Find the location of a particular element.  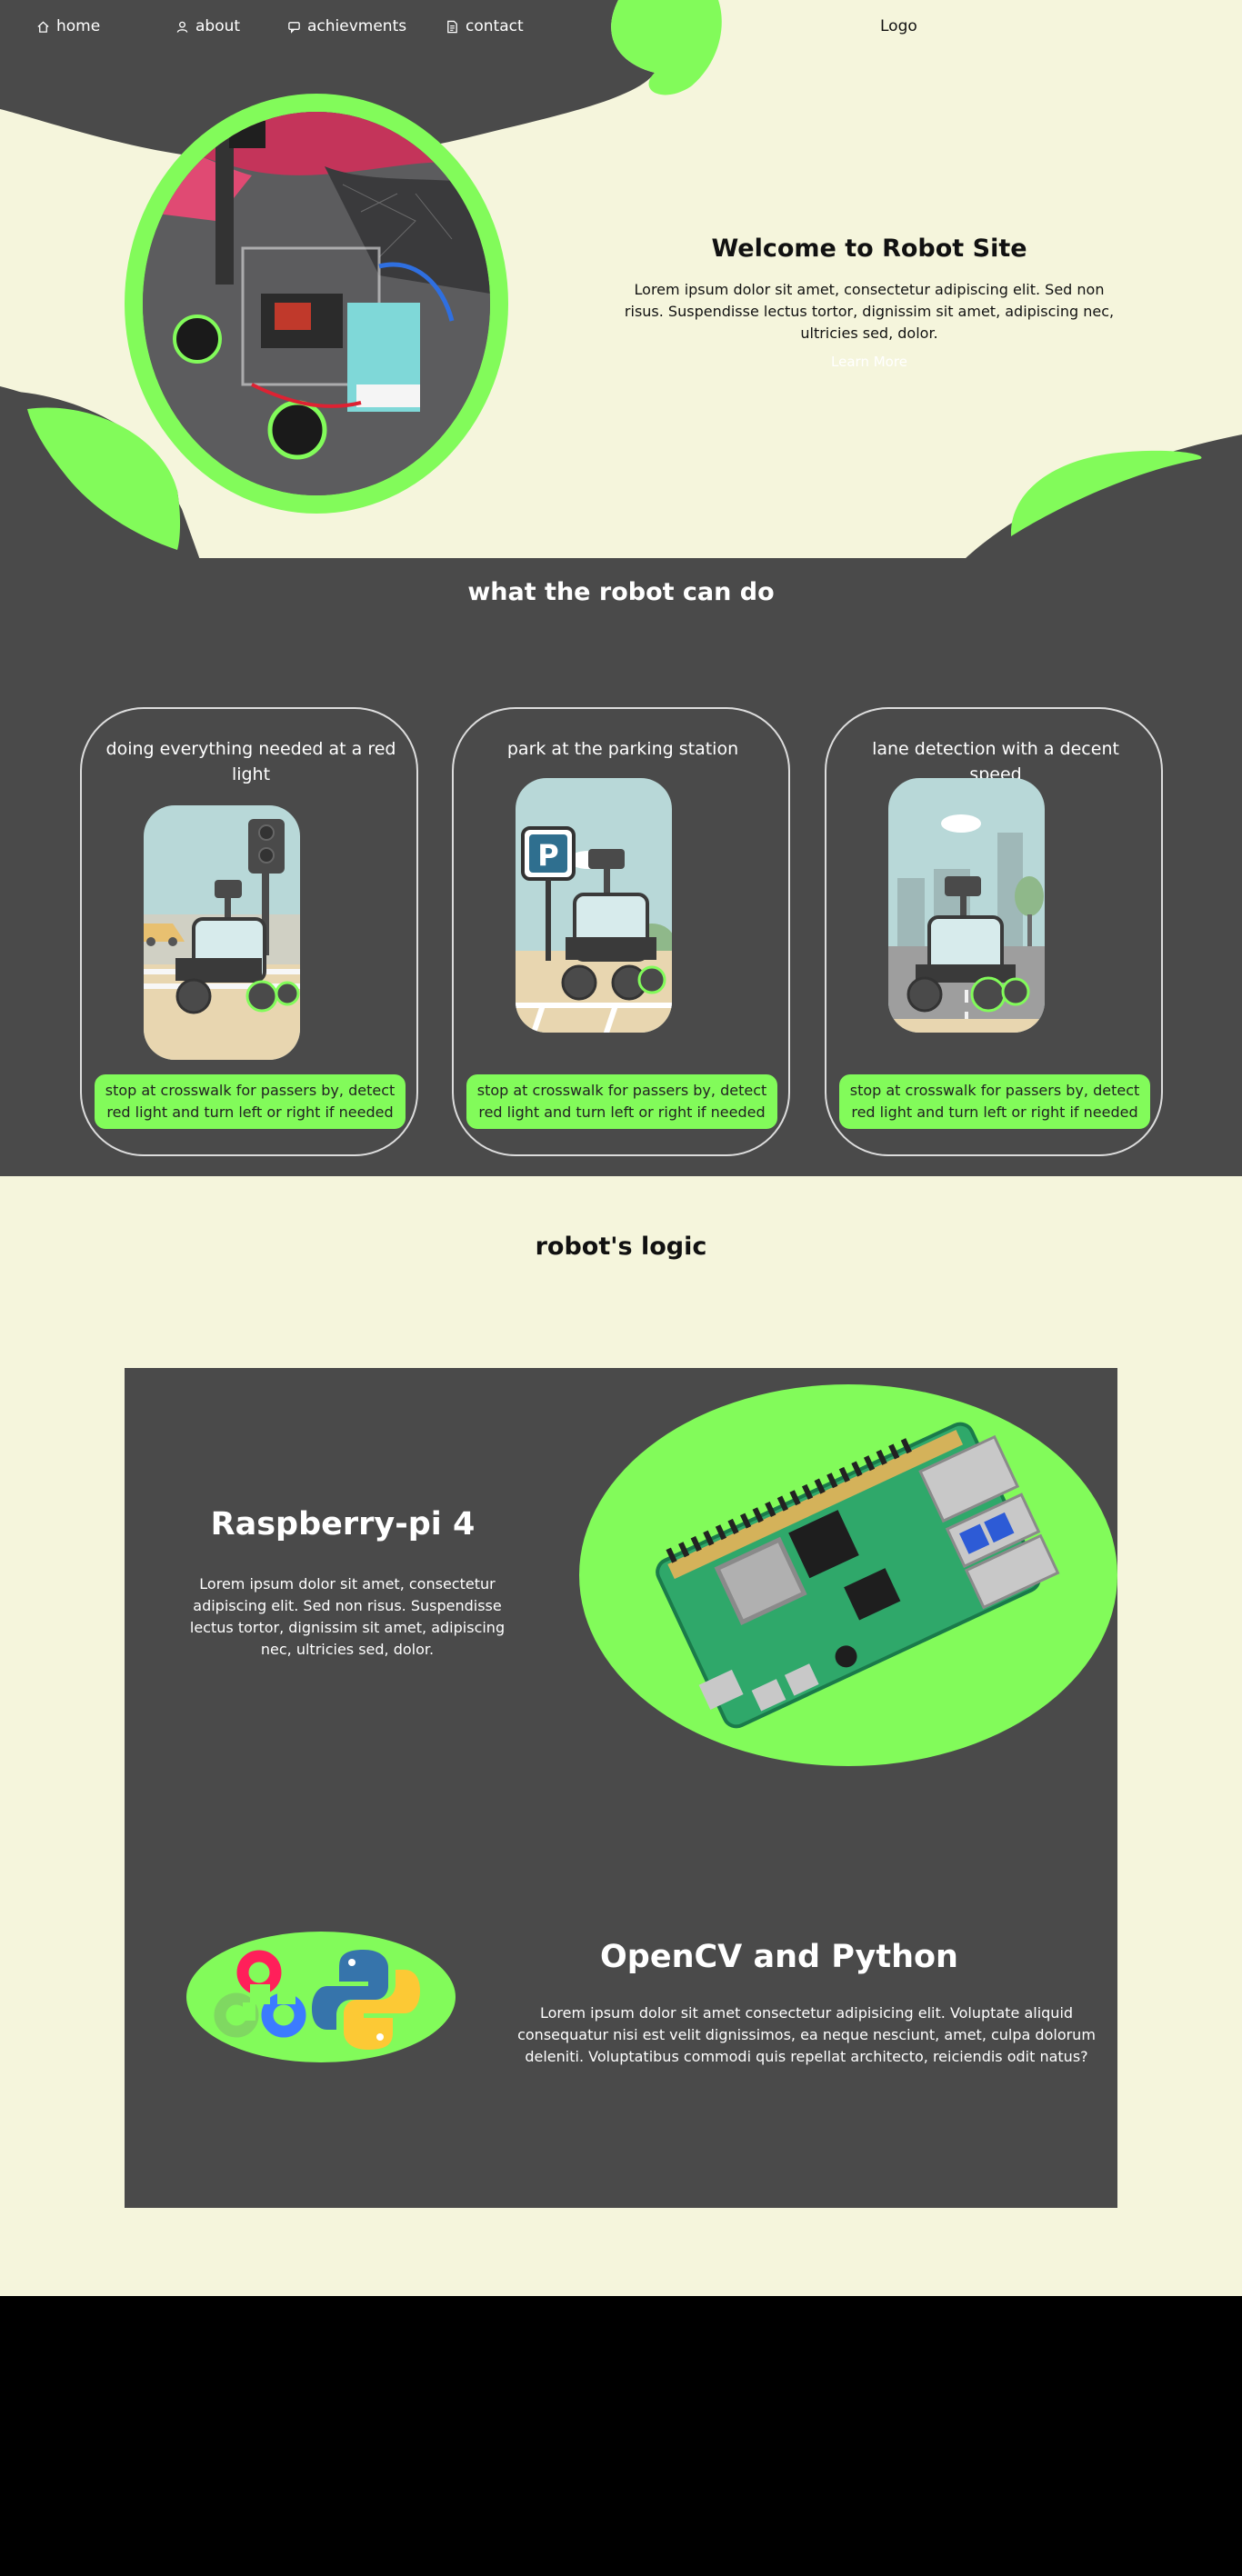

svg-text: P is located at coordinates (547, 855).